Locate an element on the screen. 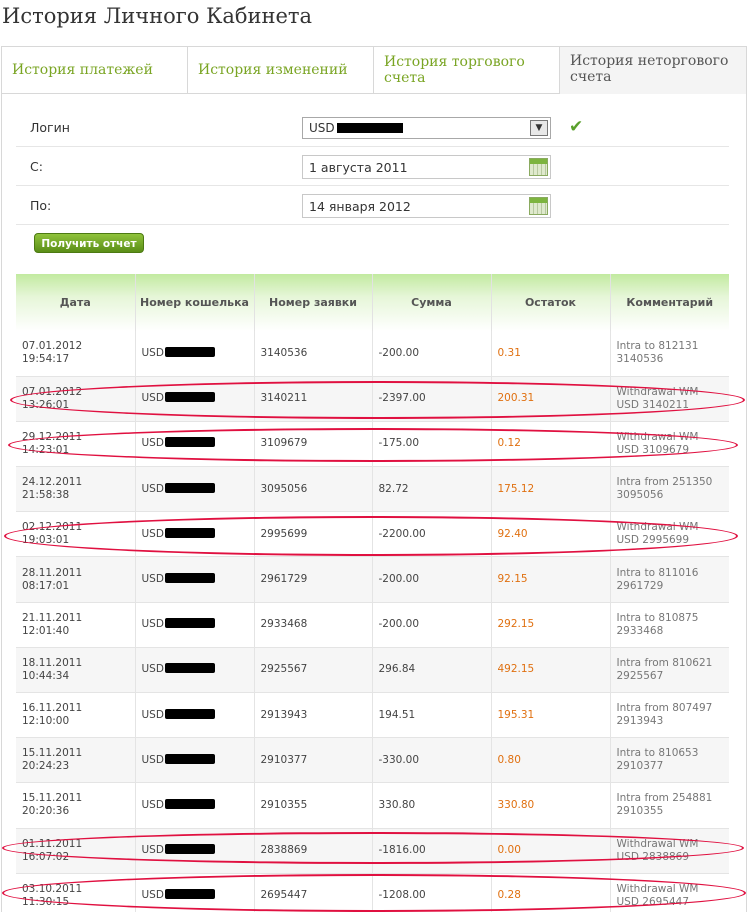 The height and width of the screenshot is (912, 748). chevron-down-icon: ▼ is located at coordinates (539, 128).